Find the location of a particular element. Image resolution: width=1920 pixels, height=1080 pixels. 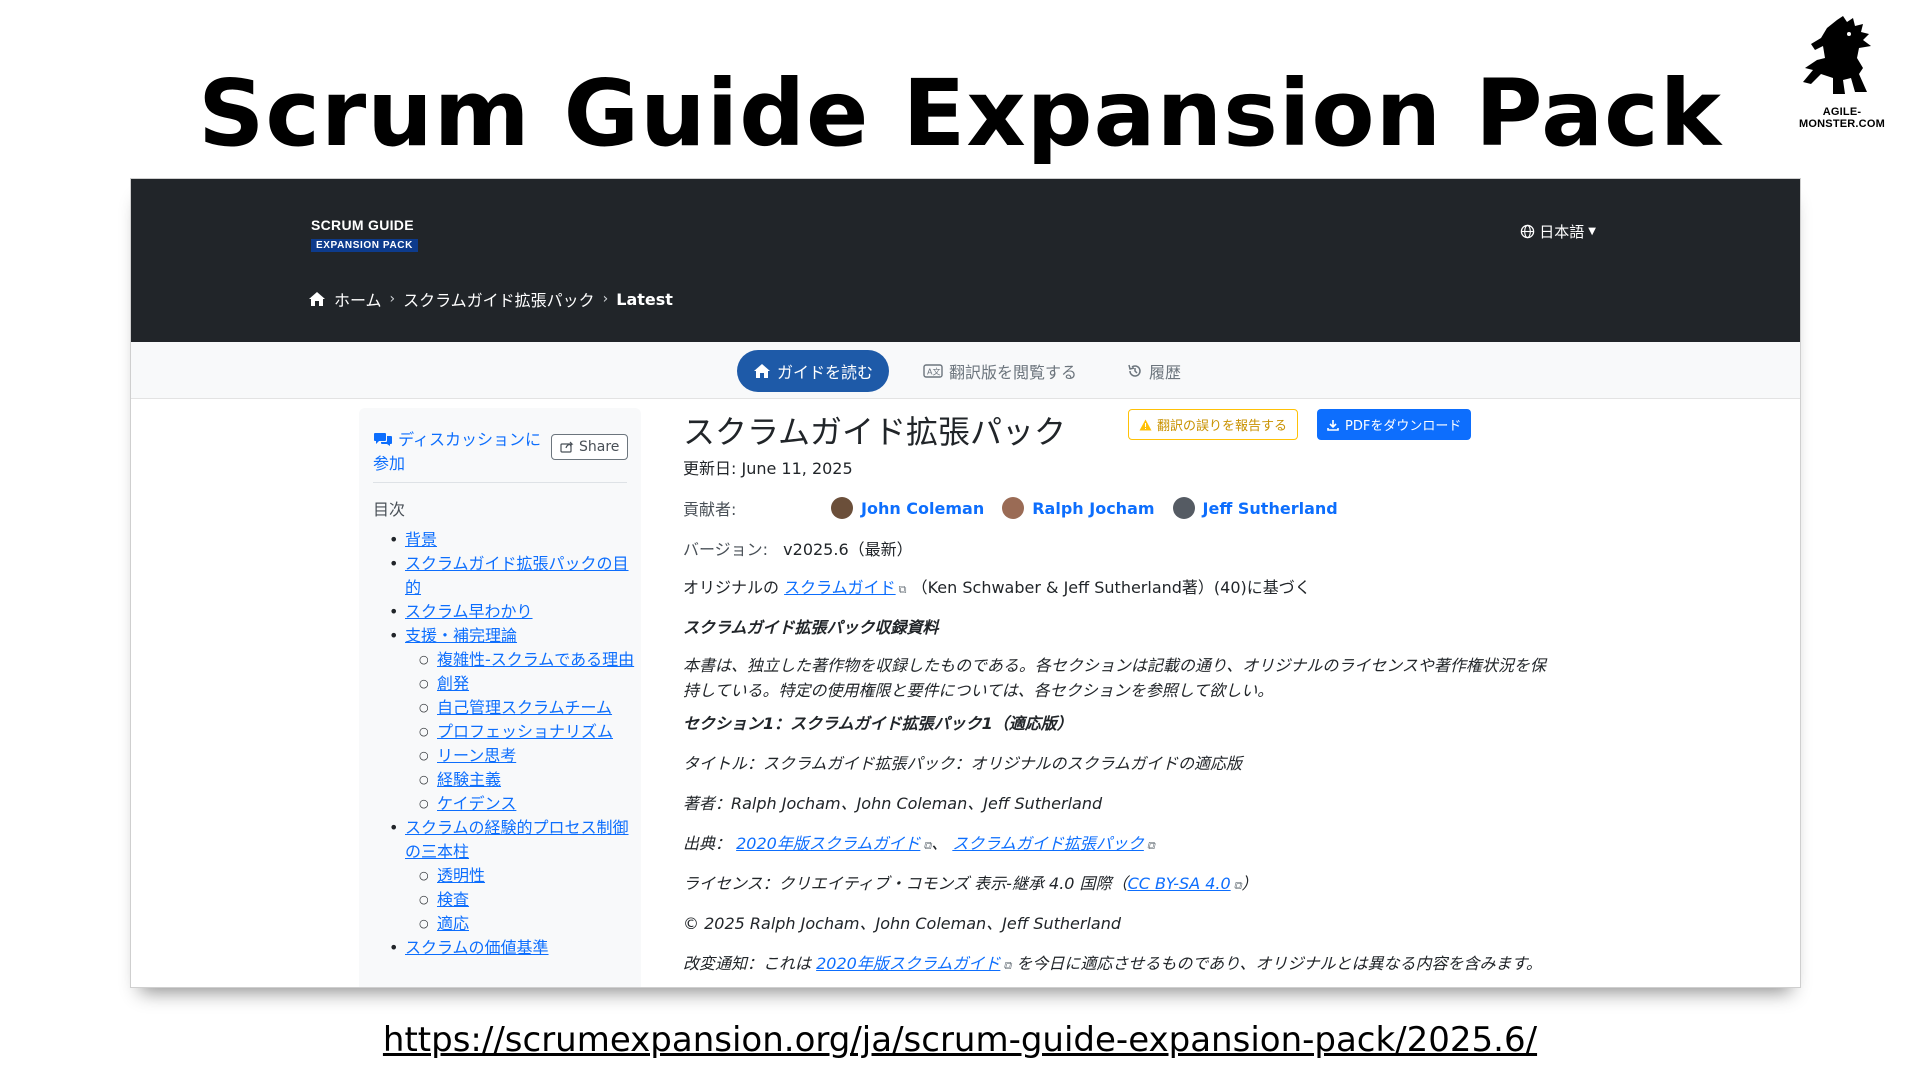

language-selector: 日本語 ▼ is located at coordinates (1558, 231).